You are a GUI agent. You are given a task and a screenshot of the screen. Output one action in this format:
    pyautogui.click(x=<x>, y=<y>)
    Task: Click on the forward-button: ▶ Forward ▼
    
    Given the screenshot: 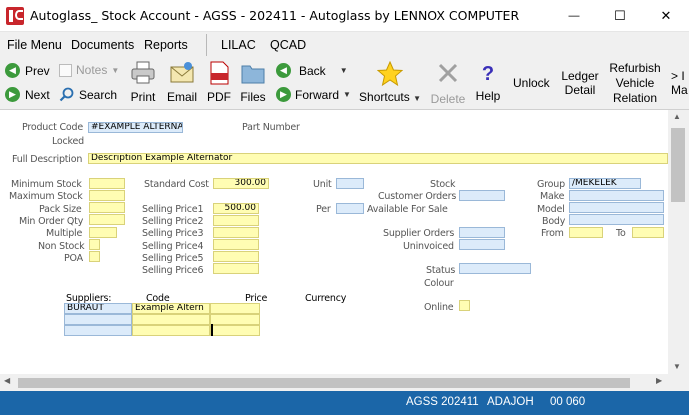 What is the action you would take?
    pyautogui.click(x=313, y=94)
    